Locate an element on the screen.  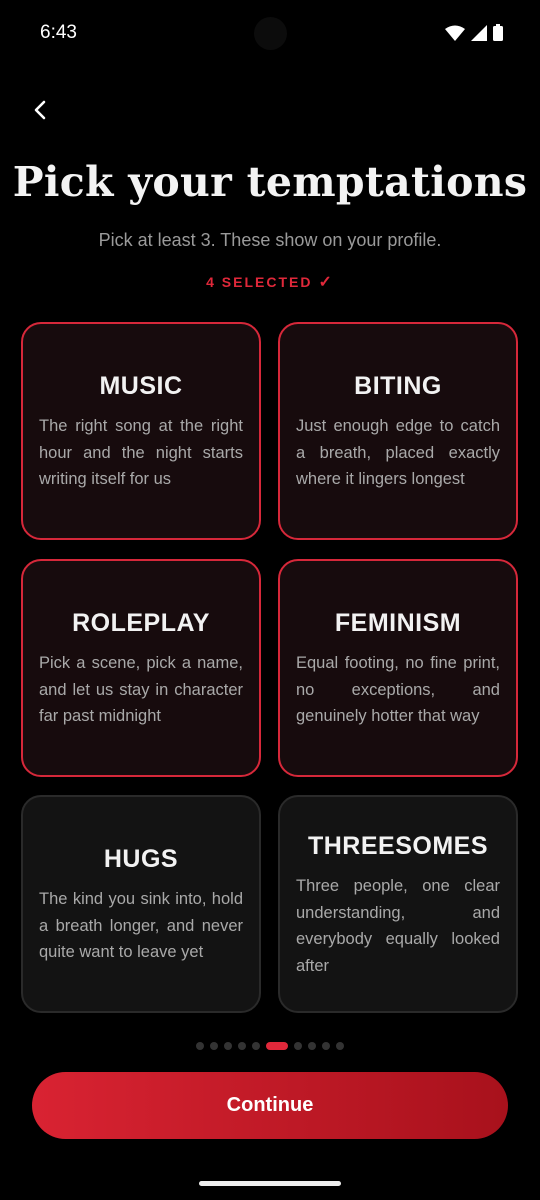
back-button is located at coordinates (40, 110).